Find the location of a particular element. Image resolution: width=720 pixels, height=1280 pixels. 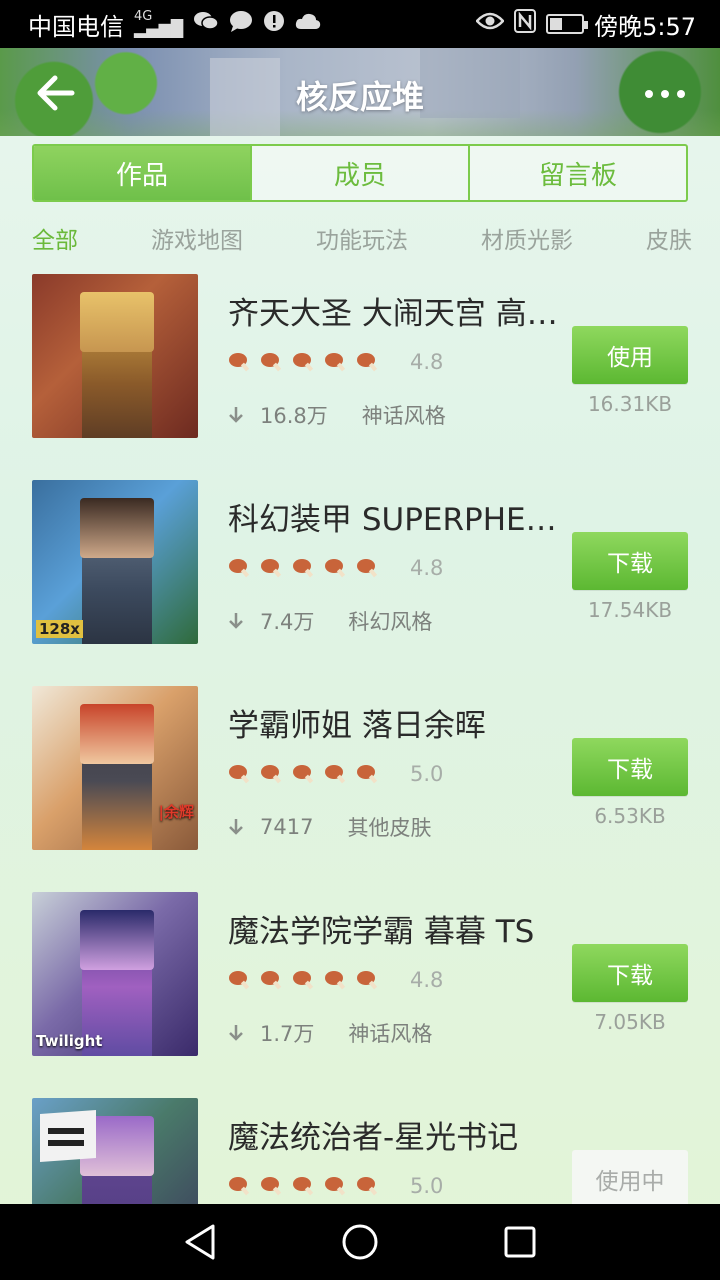

nav-home-button is located at coordinates (360, 1242).